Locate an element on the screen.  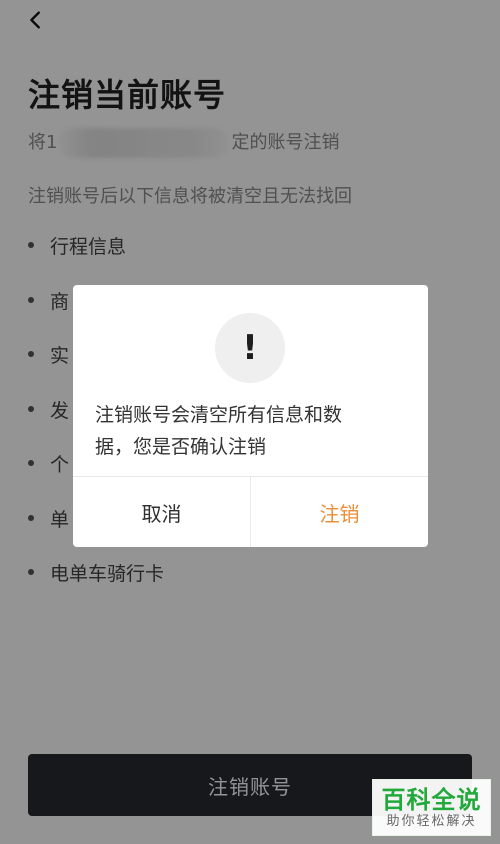
watermark-logo: 百科全说 助你轻松解决 is located at coordinates (431, 807).